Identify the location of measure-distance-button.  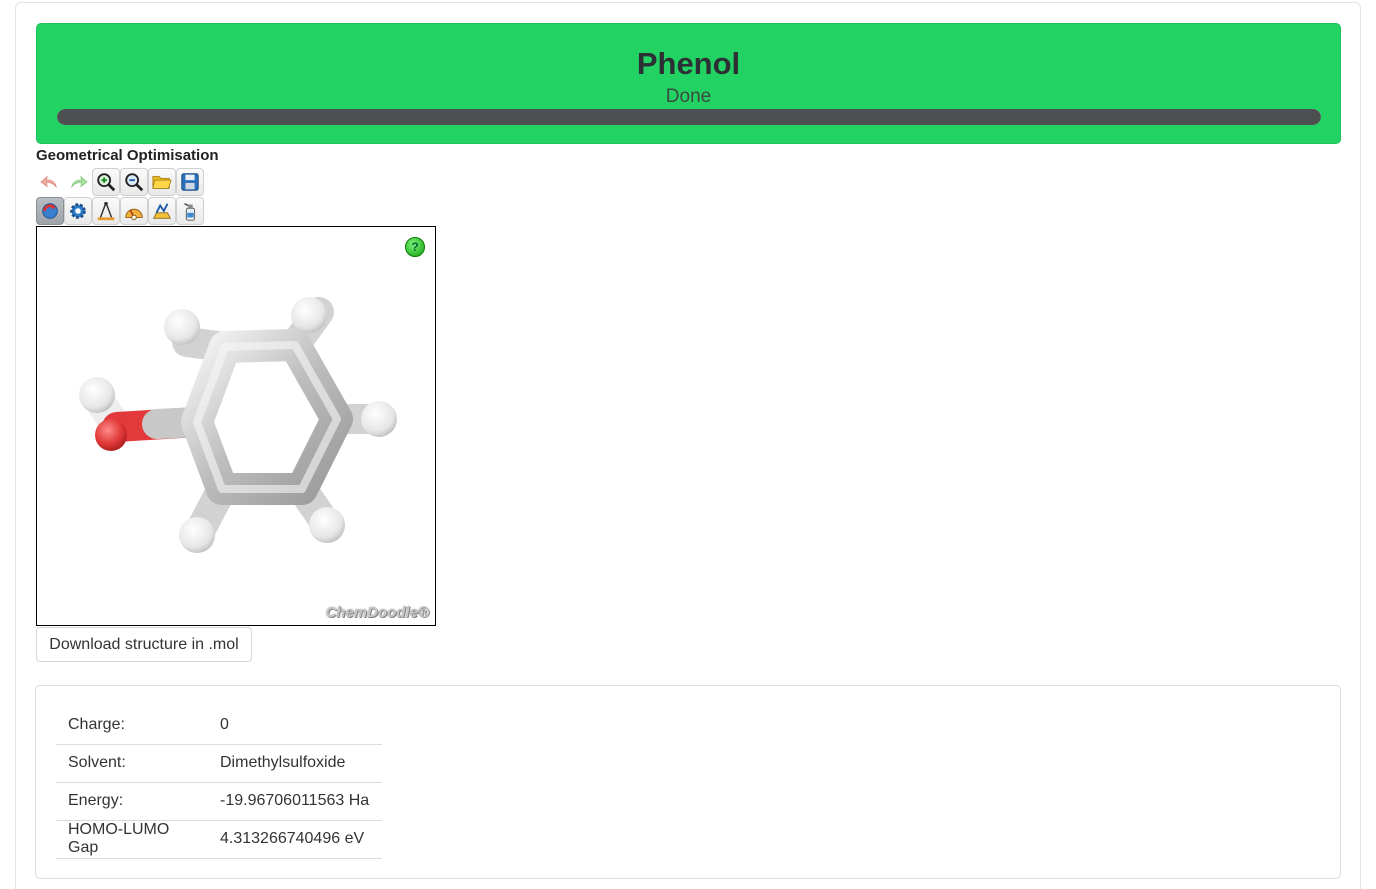
(106, 211).